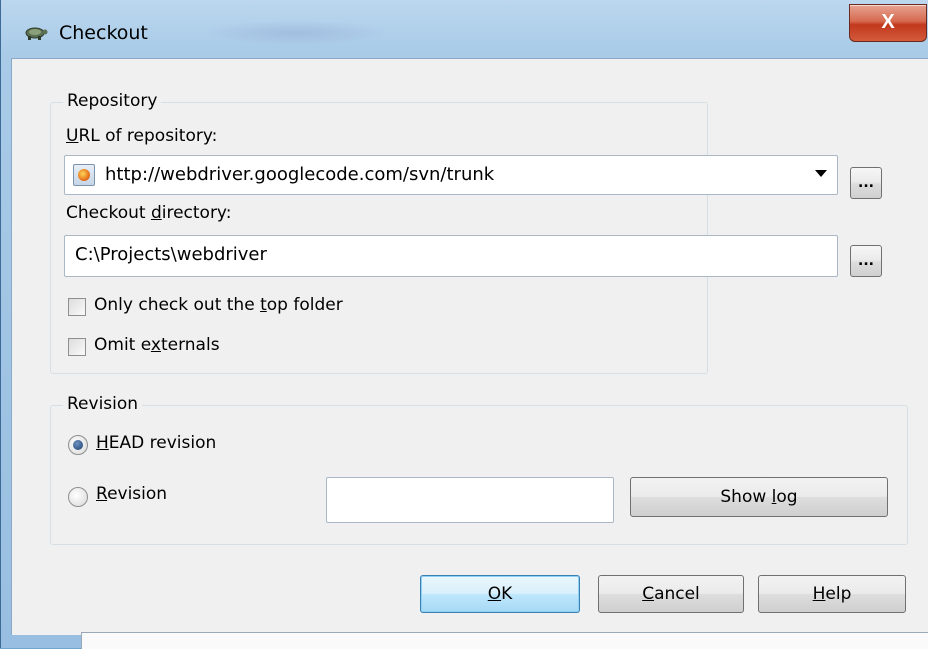 The width and height of the screenshot is (928, 649). What do you see at coordinates (470, 500) in the screenshot?
I see `revision-input` at bounding box center [470, 500].